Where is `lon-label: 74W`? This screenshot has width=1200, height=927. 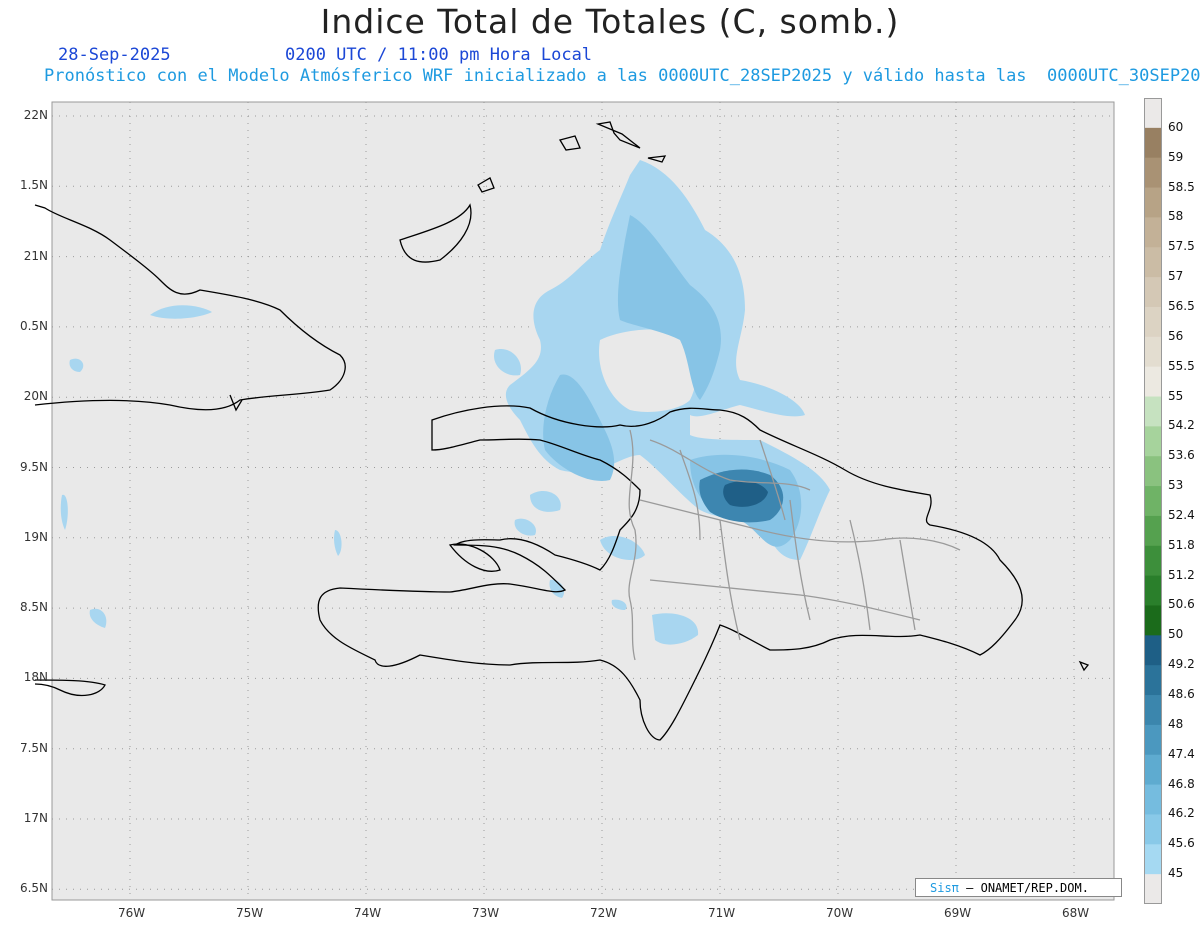 lon-label: 74W is located at coordinates (368, 913).